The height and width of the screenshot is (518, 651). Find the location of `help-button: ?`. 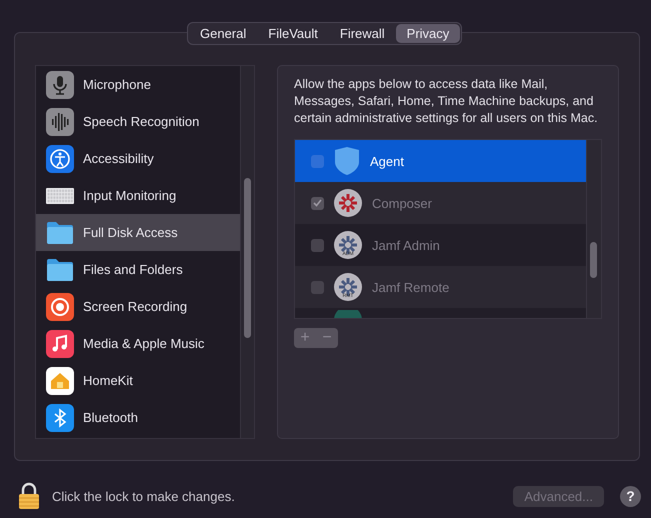

help-button: ? is located at coordinates (630, 496).